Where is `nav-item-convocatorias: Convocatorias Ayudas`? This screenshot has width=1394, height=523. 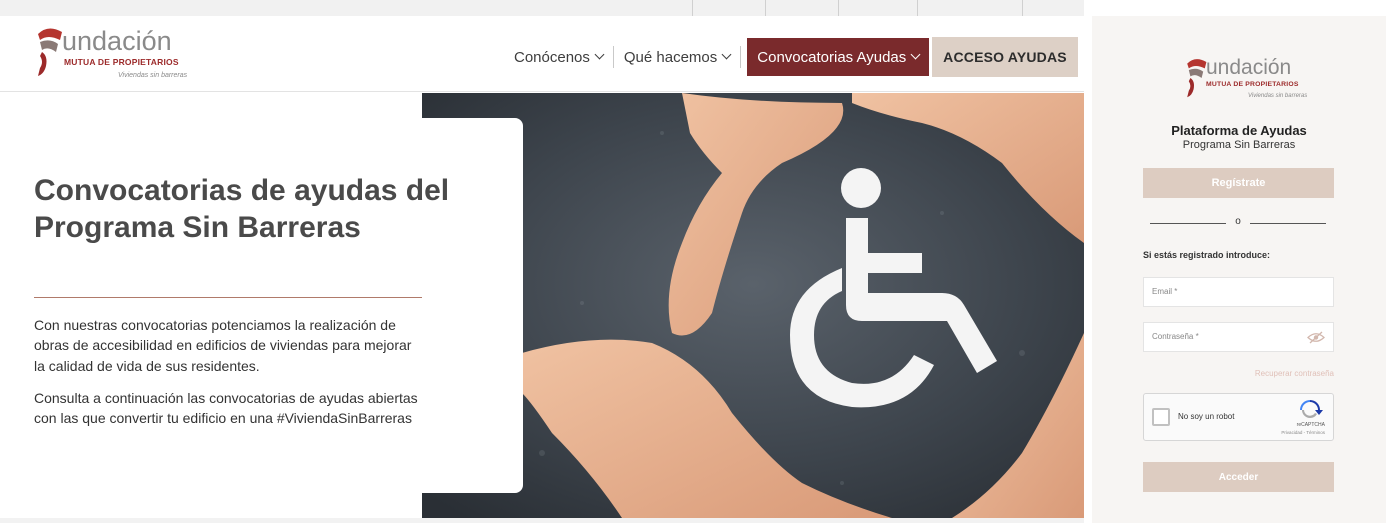
nav-item-convocatorias: Convocatorias Ayudas is located at coordinates (838, 57).